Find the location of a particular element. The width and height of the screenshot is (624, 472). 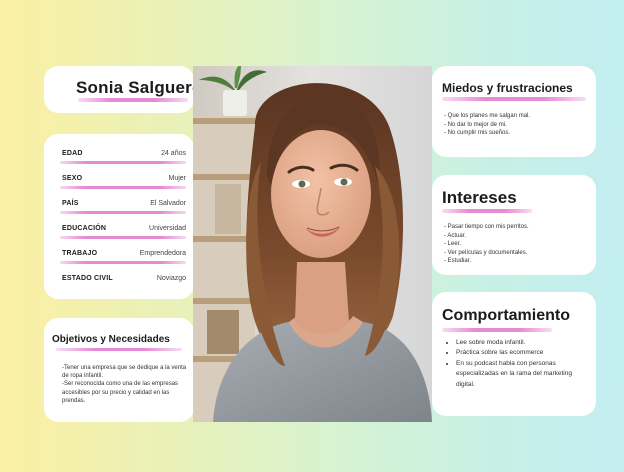

info-value: Universidad is located at coordinates (167, 228).